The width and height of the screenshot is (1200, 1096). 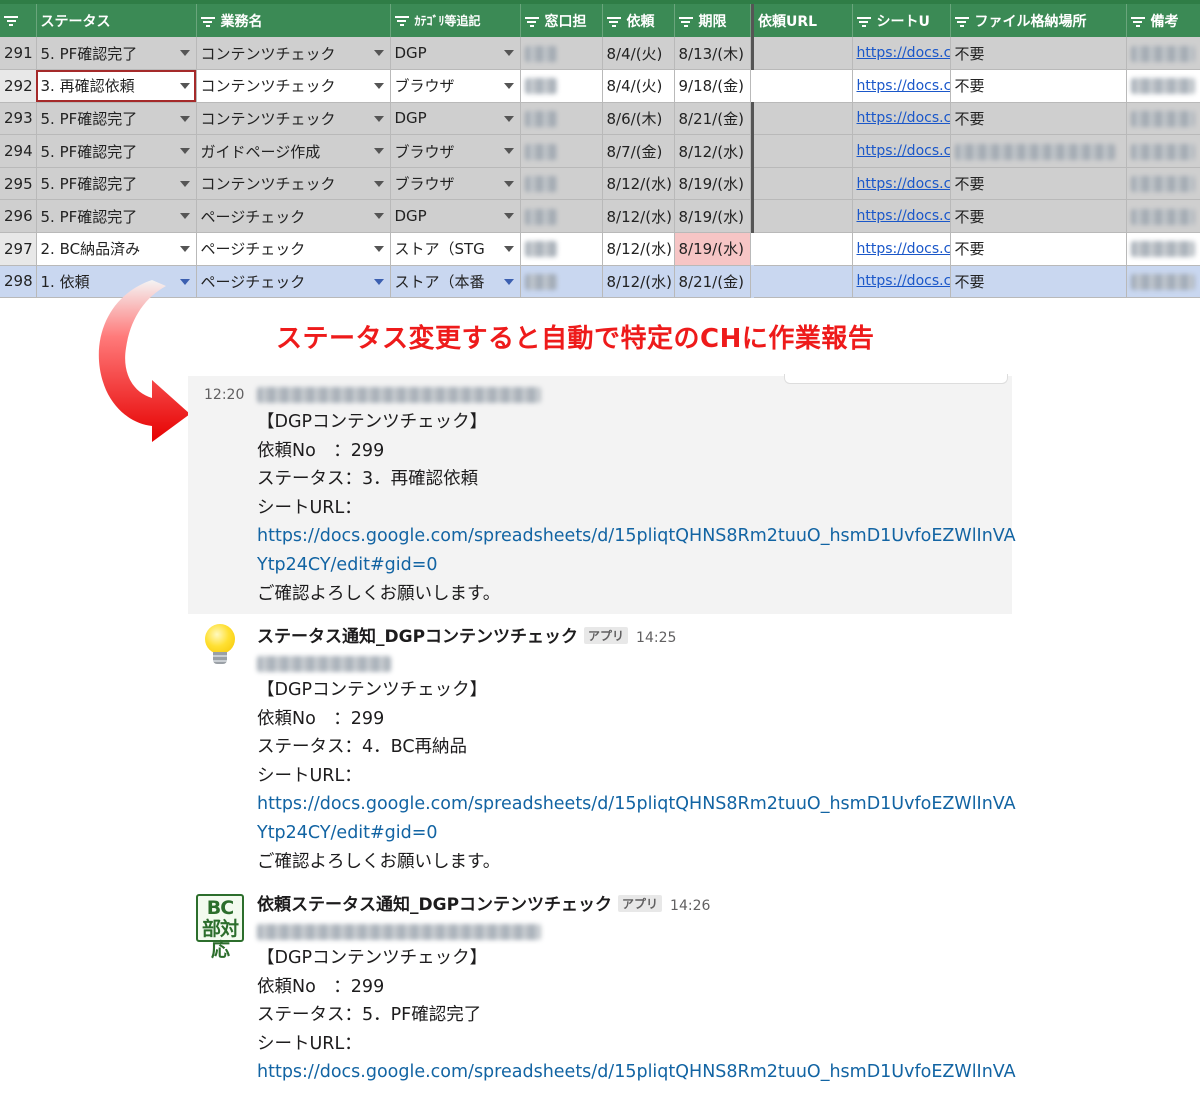 I want to click on task-cell: ガイドページ作成, so click(x=293, y=151).